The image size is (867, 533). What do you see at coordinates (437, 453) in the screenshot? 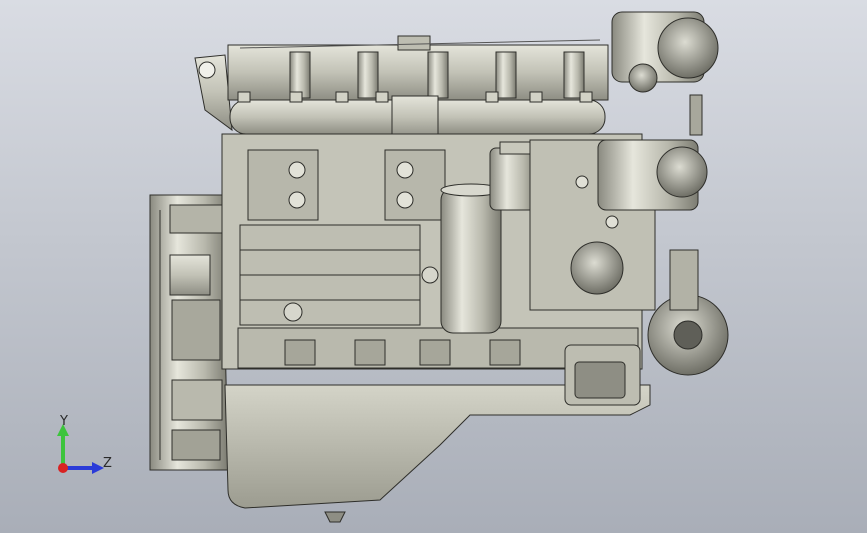
I see `oil-pan` at bounding box center [437, 453].